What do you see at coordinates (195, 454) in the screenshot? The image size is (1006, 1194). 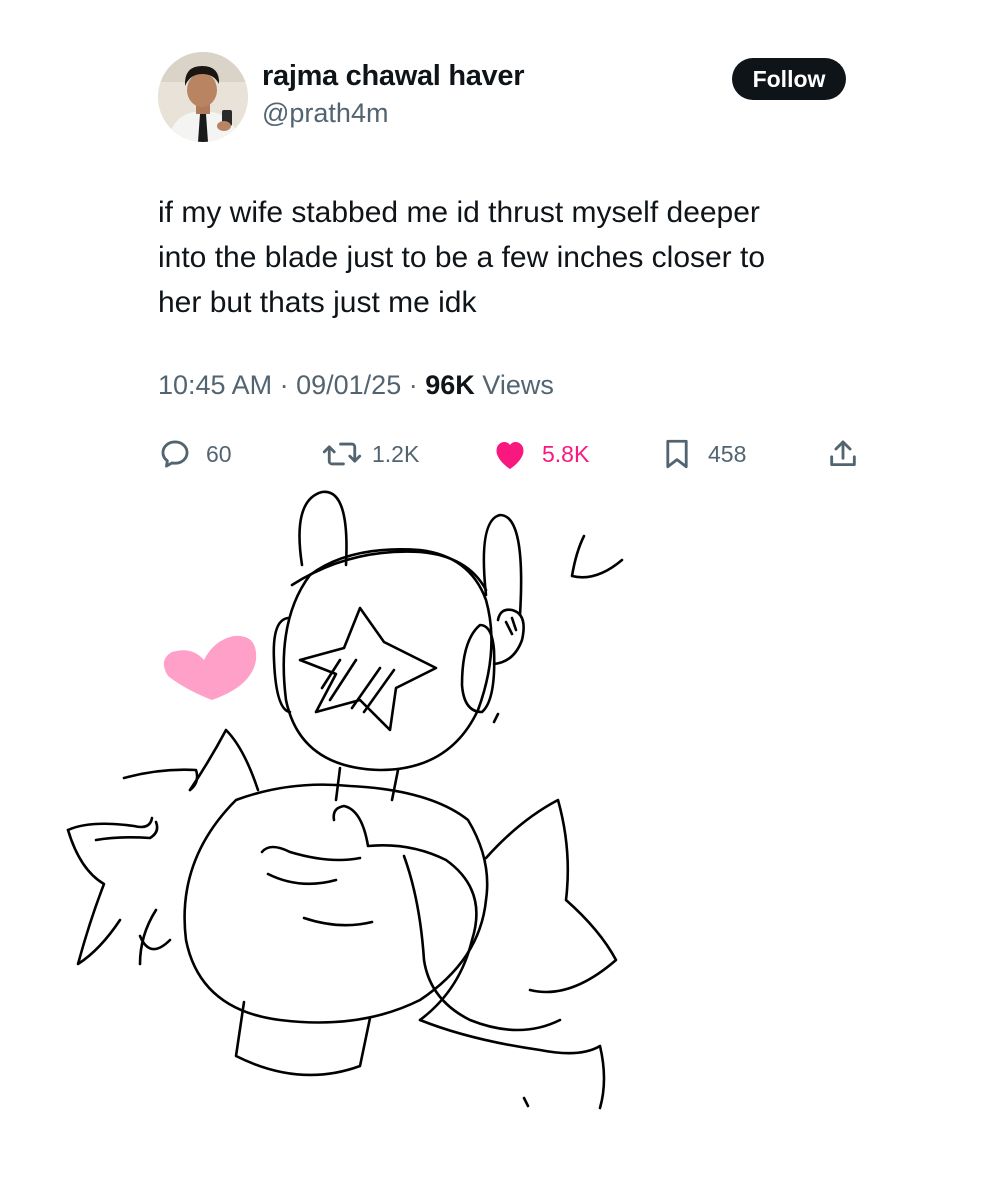 I see `reply-button: 60` at bounding box center [195, 454].